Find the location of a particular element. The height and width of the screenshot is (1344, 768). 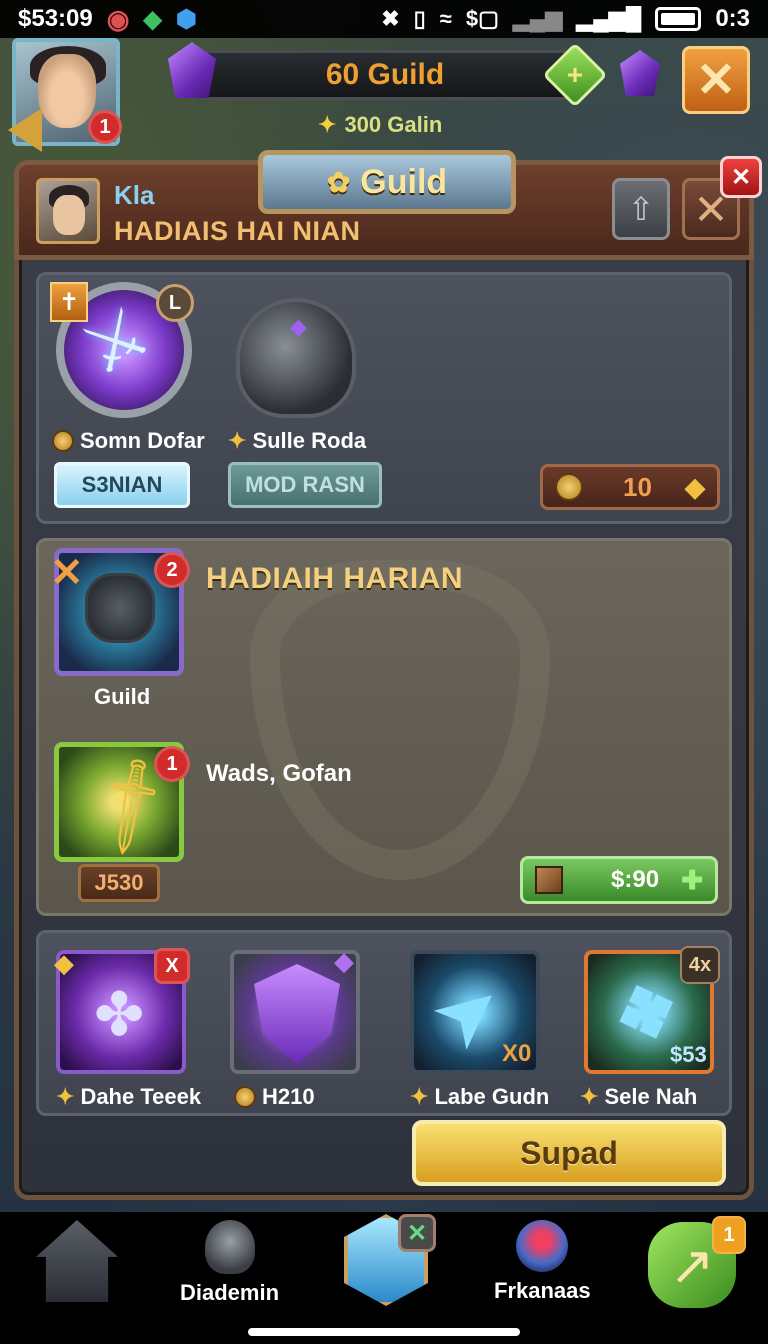

card1-label: Guild is located at coordinates (122, 696).